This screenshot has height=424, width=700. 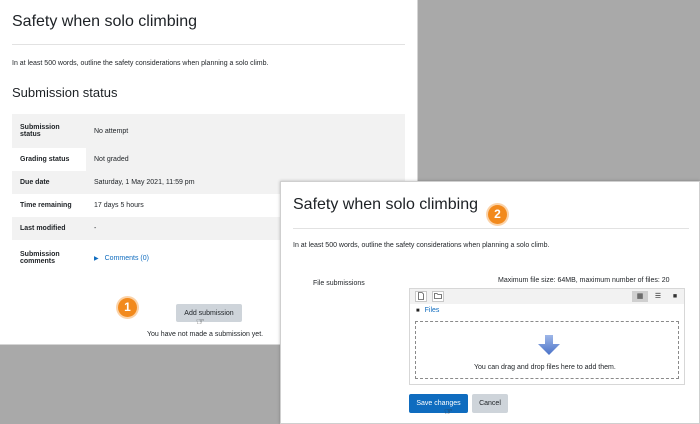 I want to click on submission-status-heading: Submission status, so click(x=65, y=92).